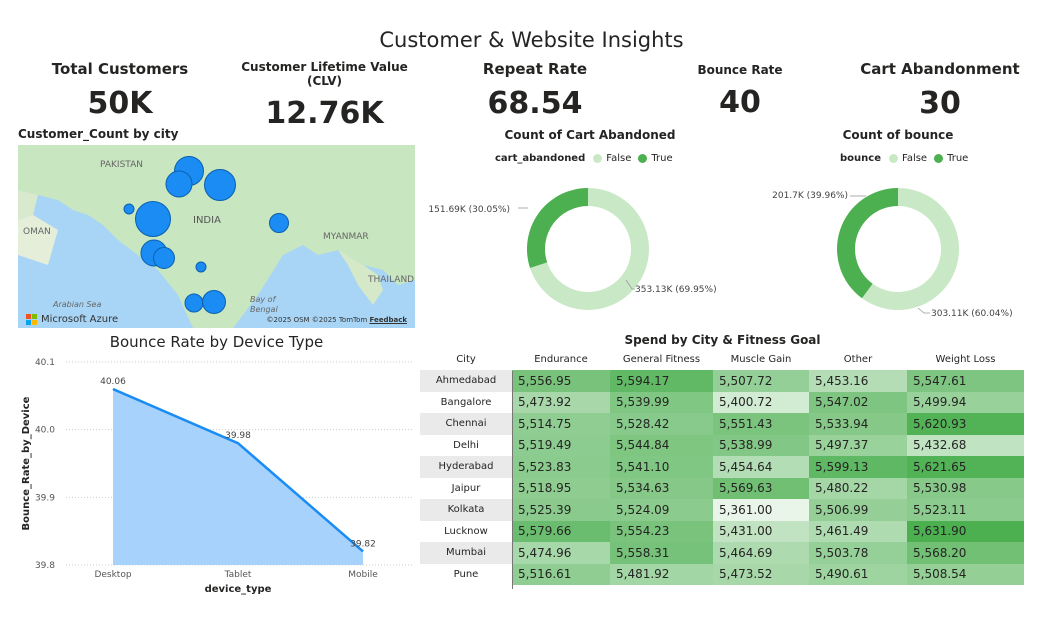 Image resolution: width=1053 pixels, height=624 pixels. Describe the element at coordinates (661, 359) in the screenshot. I see `matrix-col-header: General Fitness` at that location.